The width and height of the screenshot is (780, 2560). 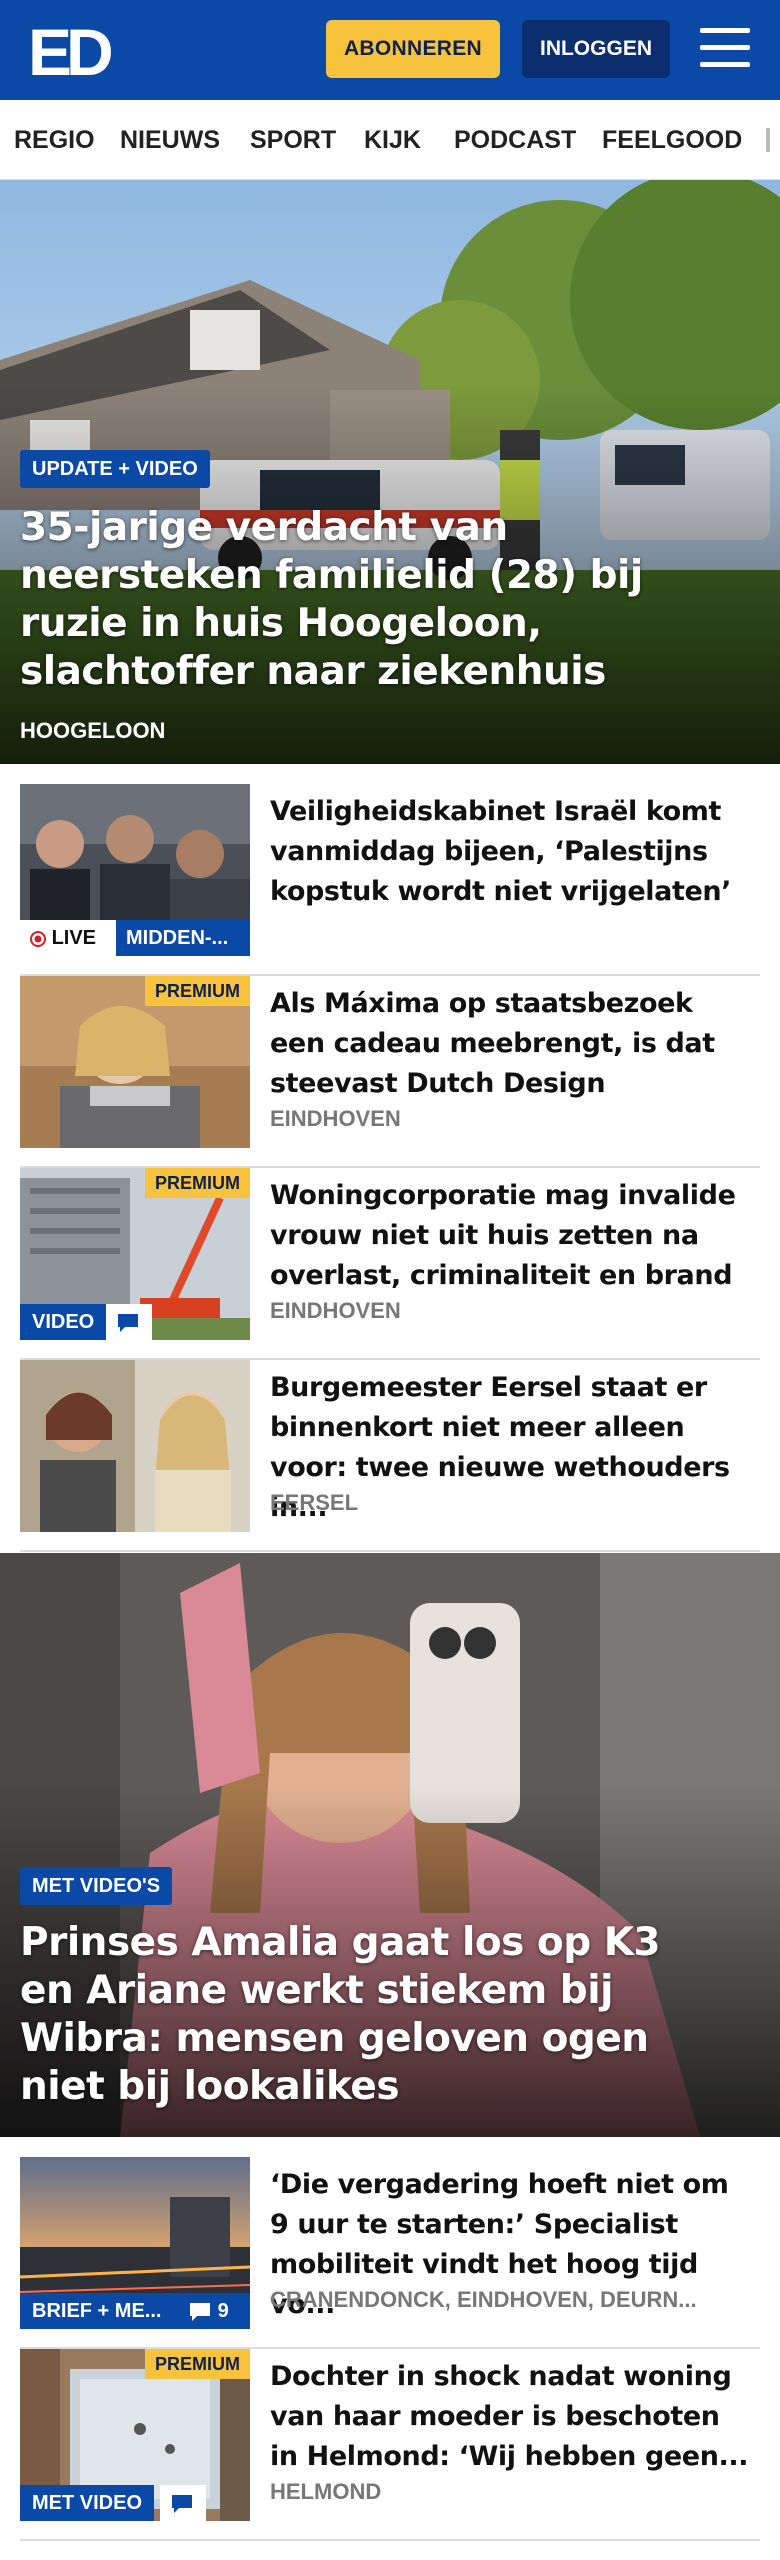 What do you see at coordinates (725, 48) in the screenshot?
I see `hamburger-menu-icon` at bounding box center [725, 48].